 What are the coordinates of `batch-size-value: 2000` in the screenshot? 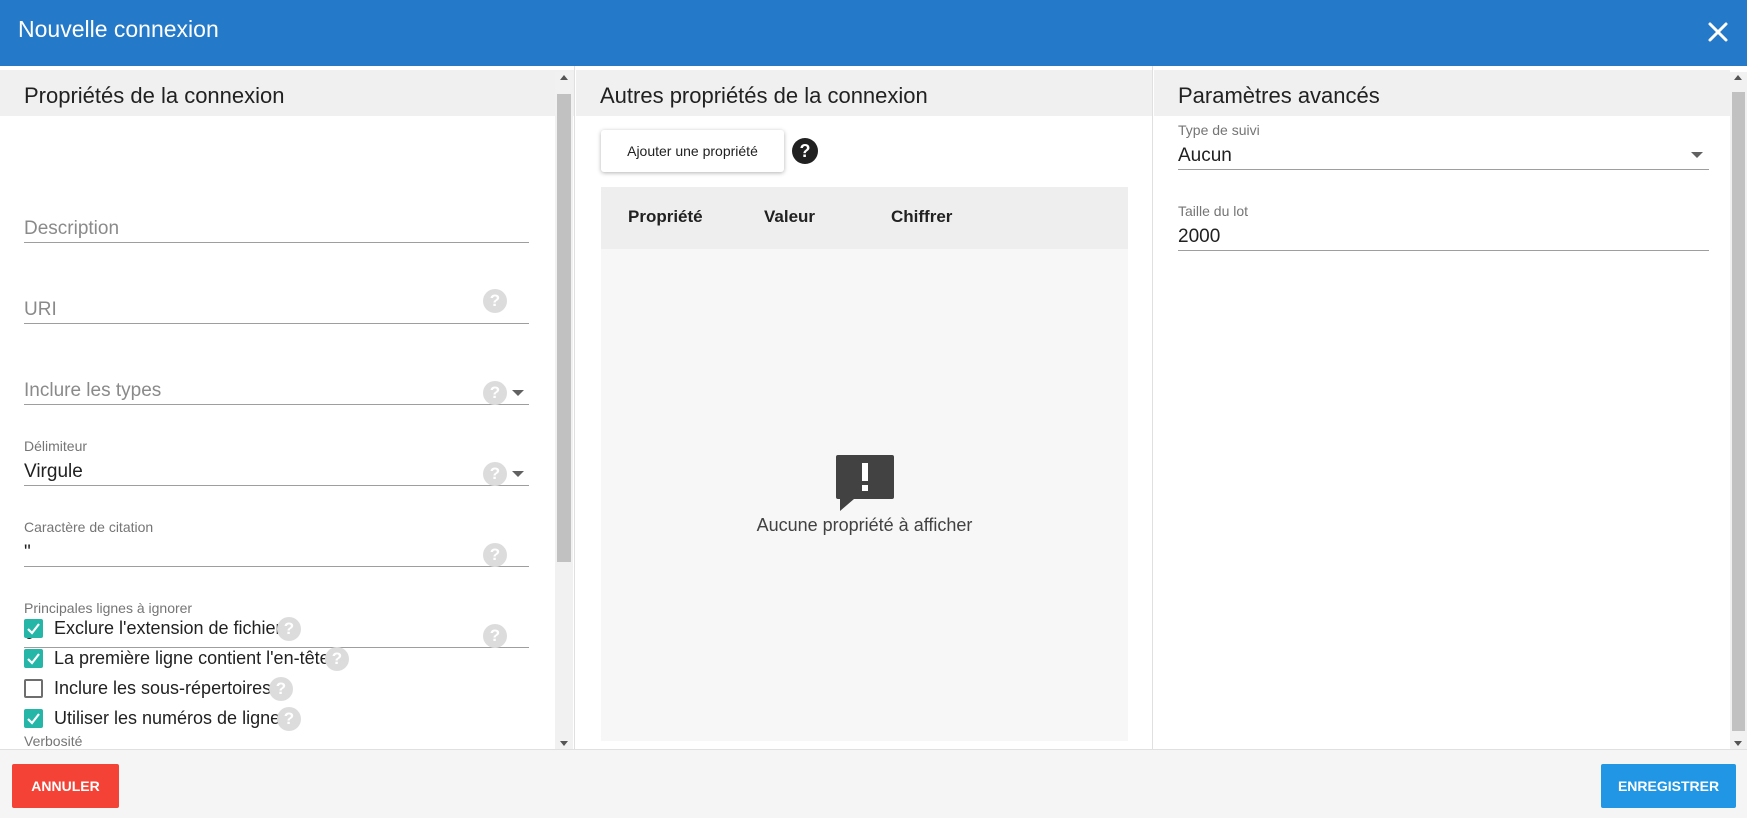 It's located at (1199, 236).